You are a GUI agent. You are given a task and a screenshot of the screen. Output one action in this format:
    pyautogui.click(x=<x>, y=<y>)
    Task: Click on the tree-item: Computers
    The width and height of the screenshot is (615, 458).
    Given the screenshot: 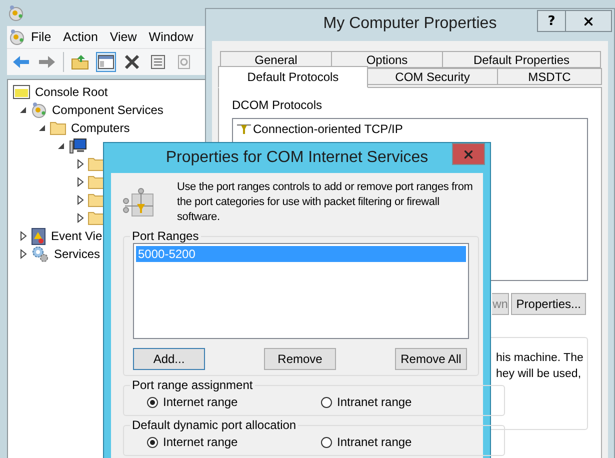 What is the action you would take?
    pyautogui.click(x=100, y=128)
    